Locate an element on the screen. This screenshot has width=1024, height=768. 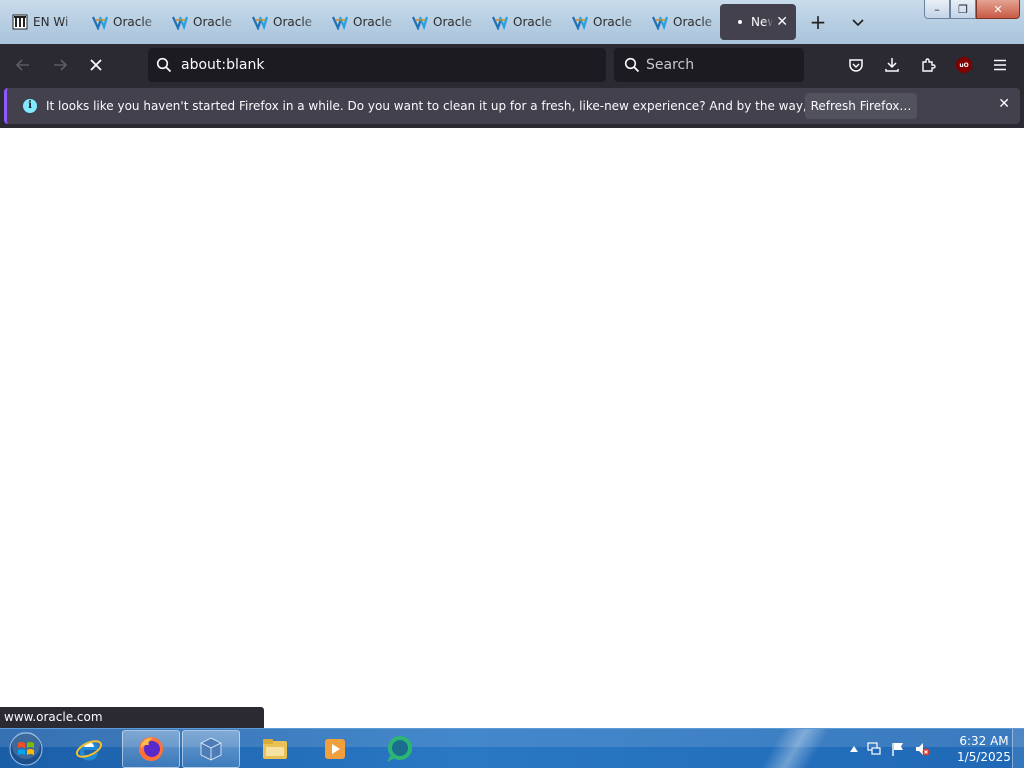
notification-close-icon: ✕ is located at coordinates (1004, 104).